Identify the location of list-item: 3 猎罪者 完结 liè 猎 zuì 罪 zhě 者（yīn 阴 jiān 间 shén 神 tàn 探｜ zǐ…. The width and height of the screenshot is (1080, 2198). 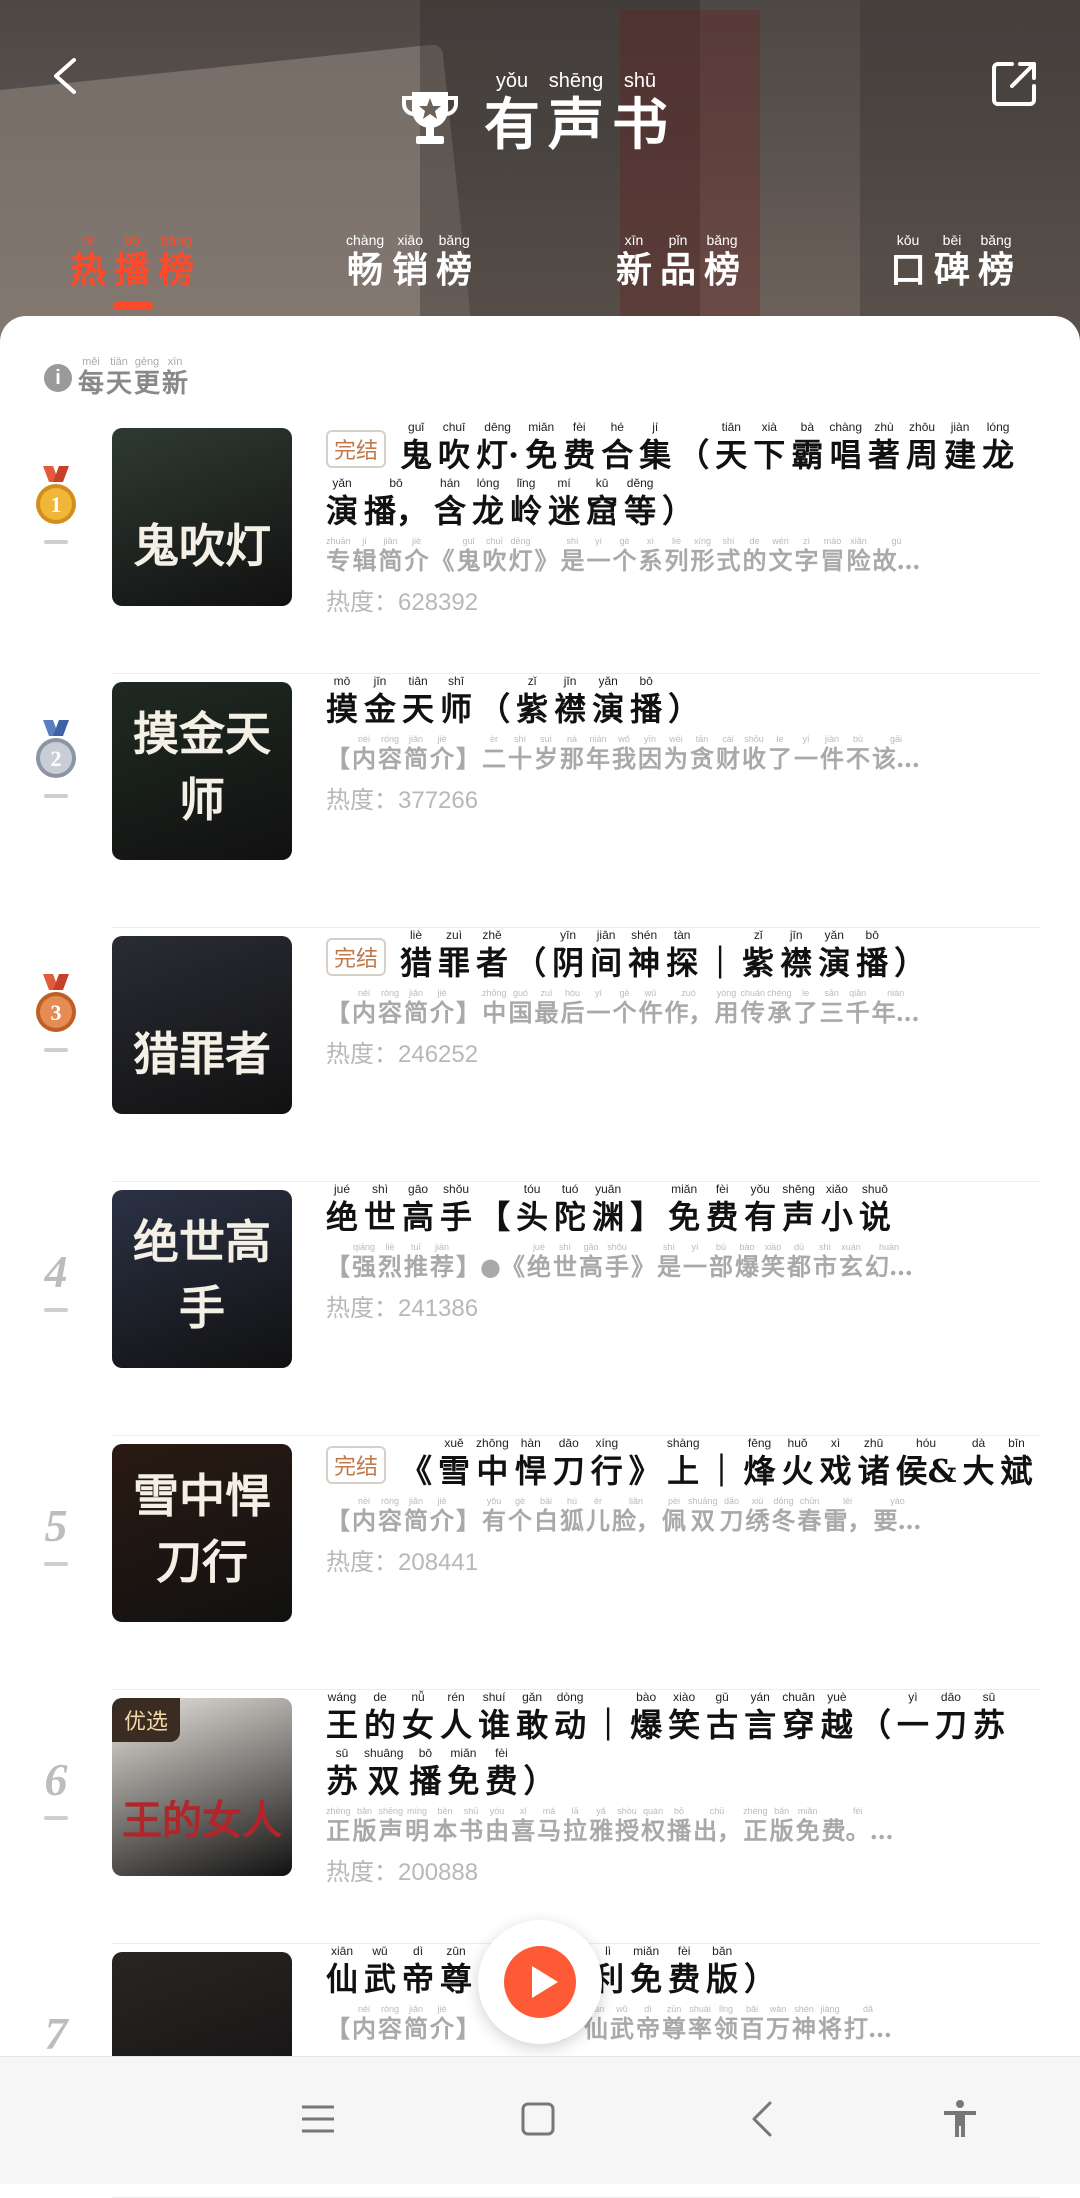
(540, 1055).